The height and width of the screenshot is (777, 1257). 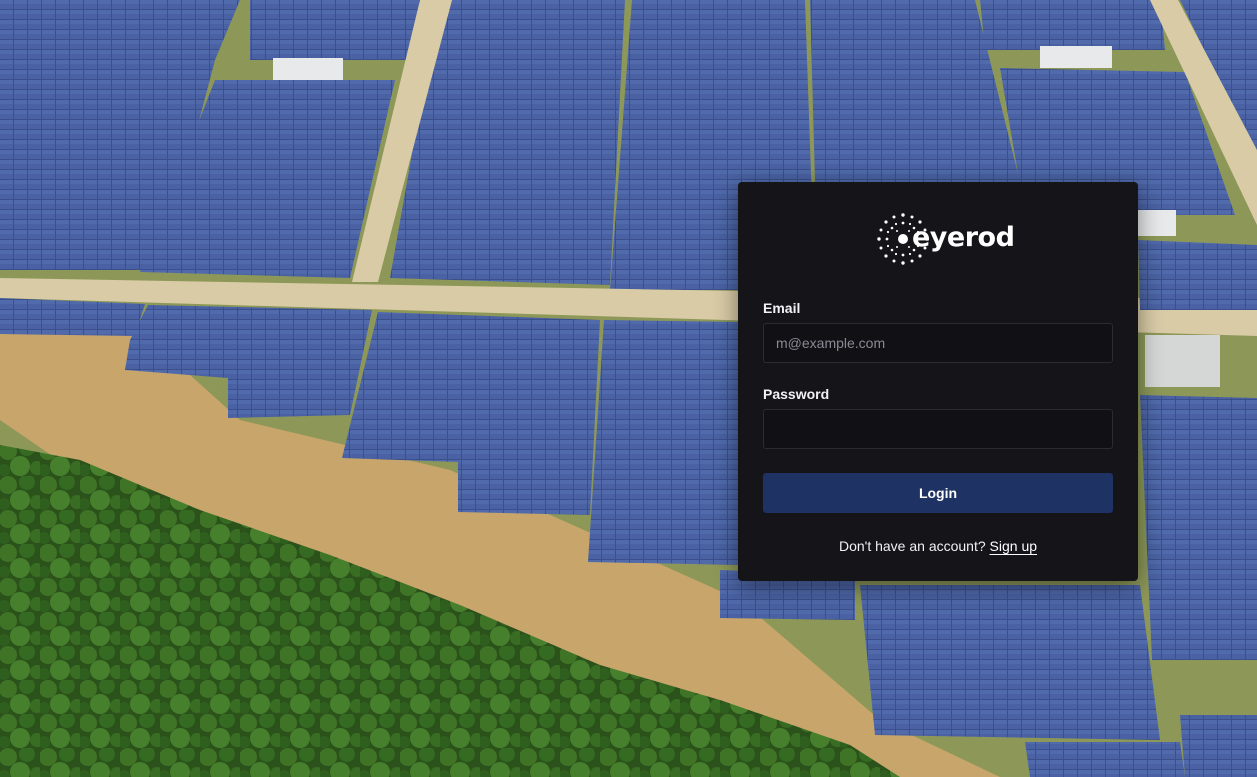 What do you see at coordinates (796, 394) in the screenshot?
I see `password-label: Password` at bounding box center [796, 394].